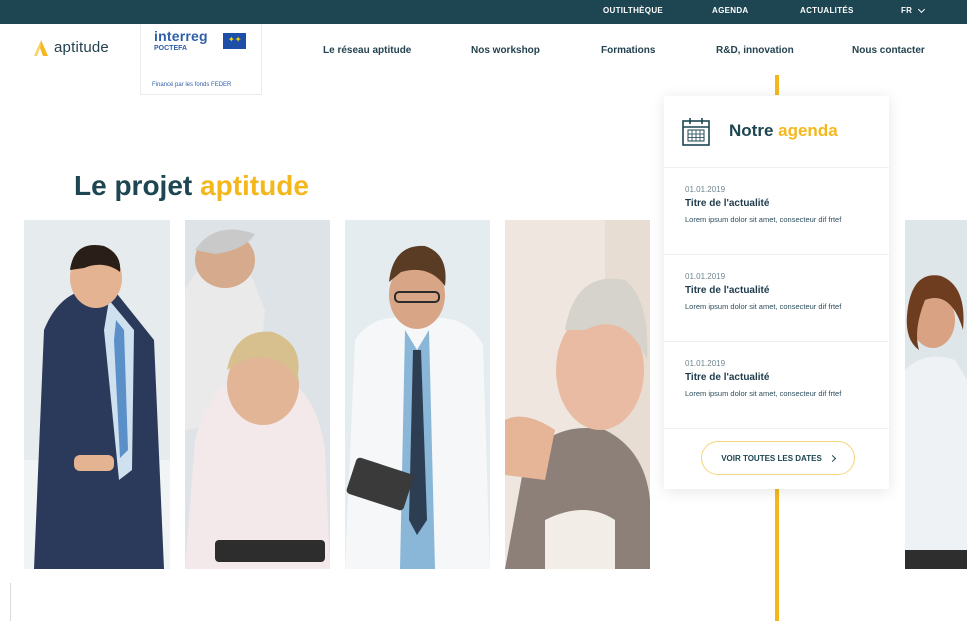 Image resolution: width=967 pixels, height=621 pixels. What do you see at coordinates (171, 48) in the screenshot?
I see `interreg-program: POCTEFA` at bounding box center [171, 48].